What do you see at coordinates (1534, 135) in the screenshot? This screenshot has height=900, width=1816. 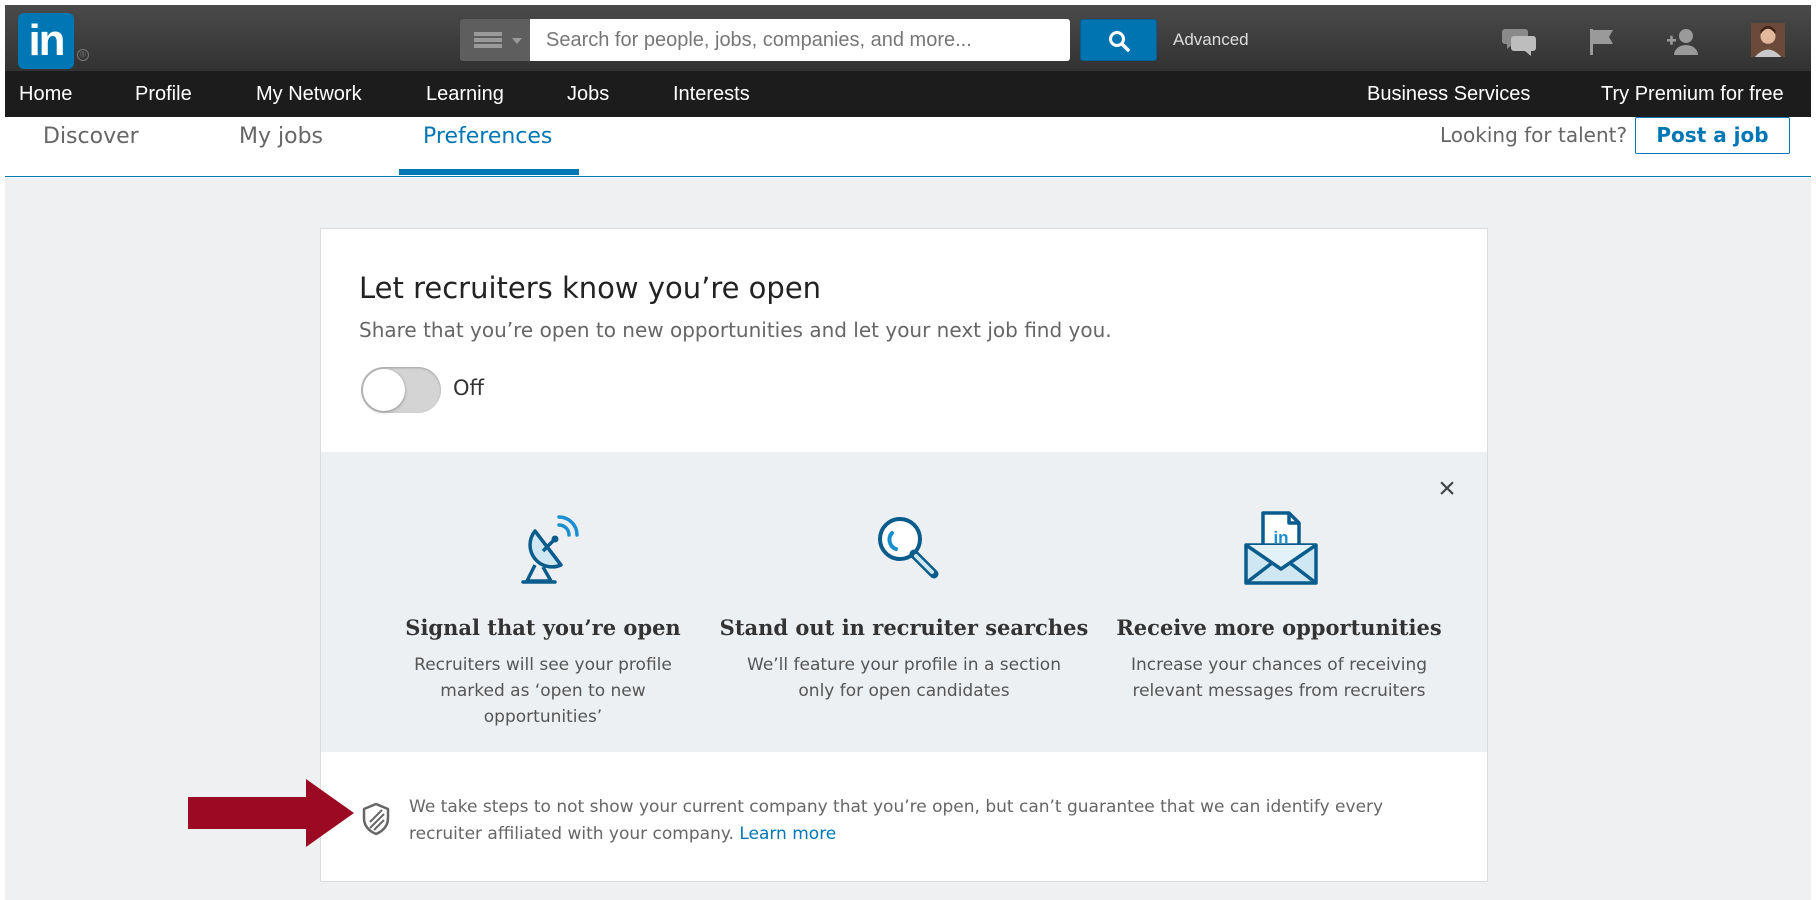 I see `looking-for-talent-text: Looking for talent?` at bounding box center [1534, 135].